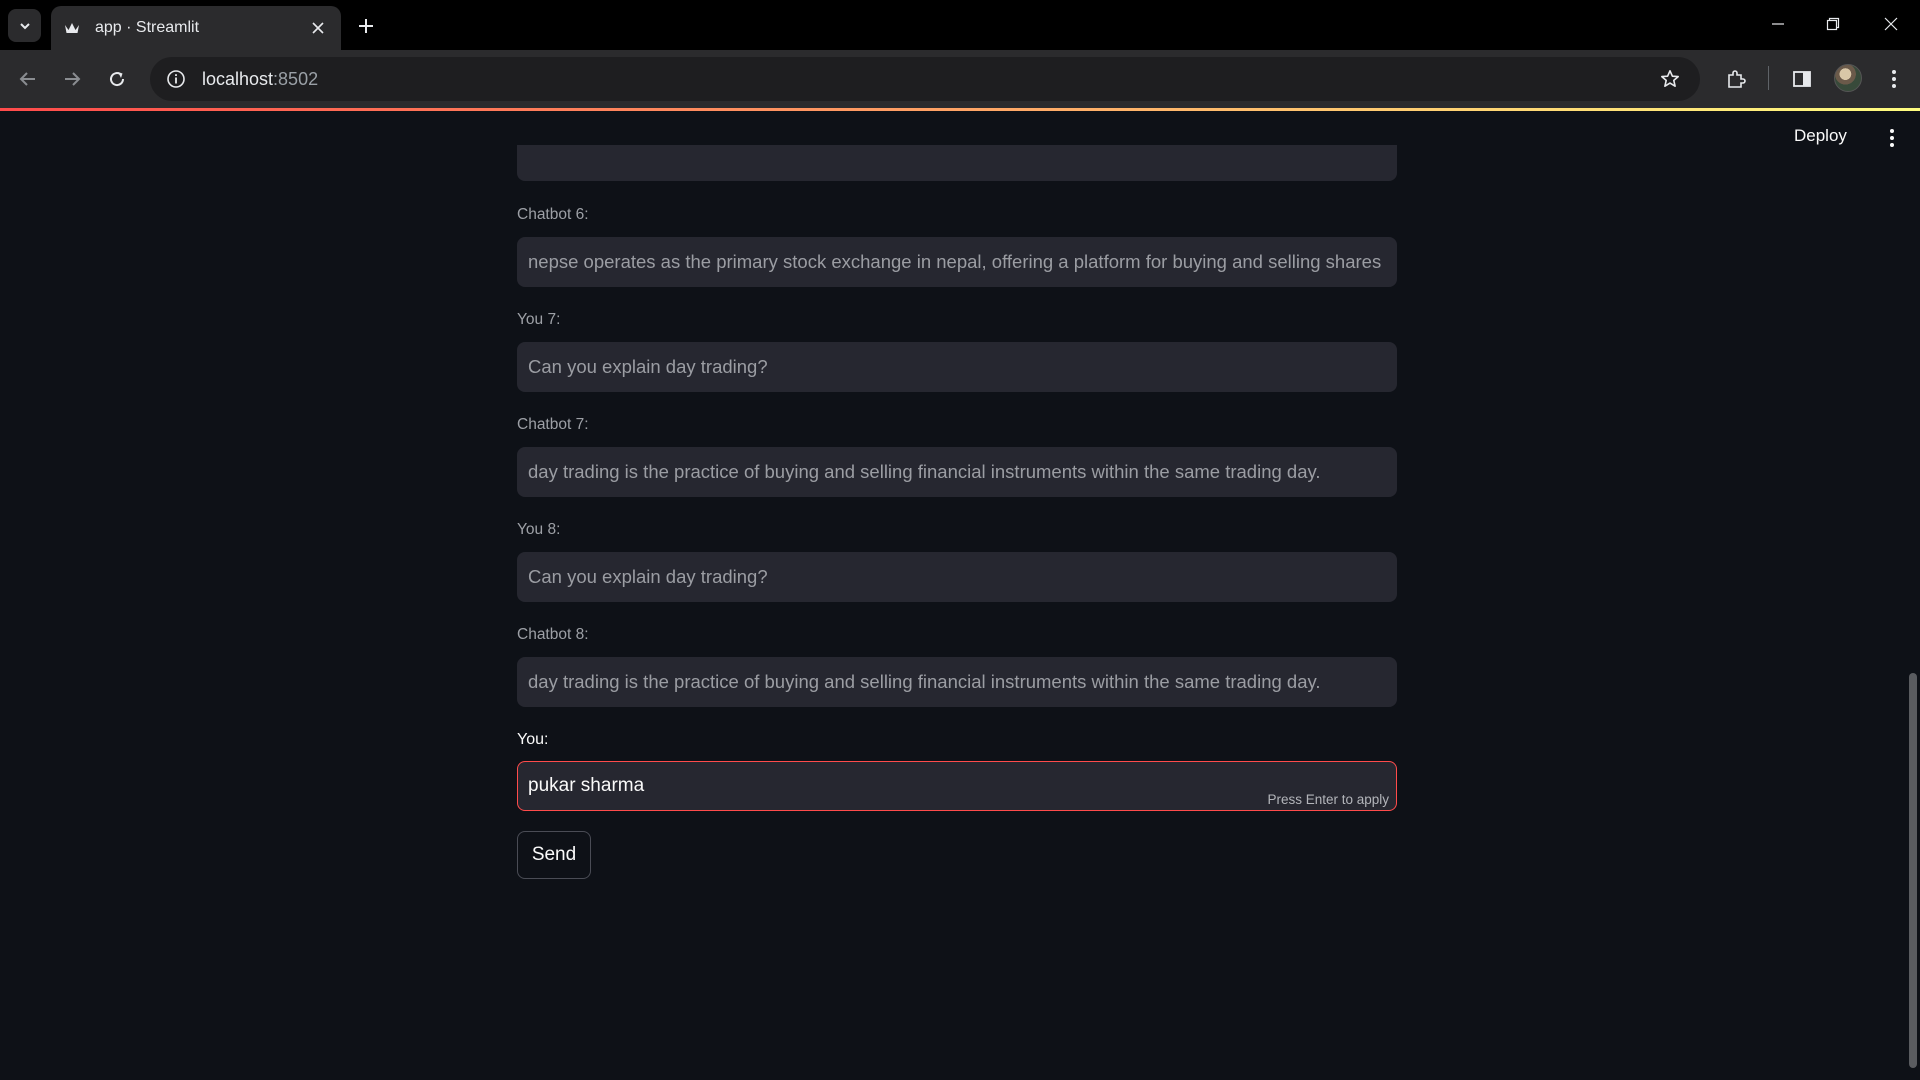  I want to click on browser-menu-button, so click(1894, 79).